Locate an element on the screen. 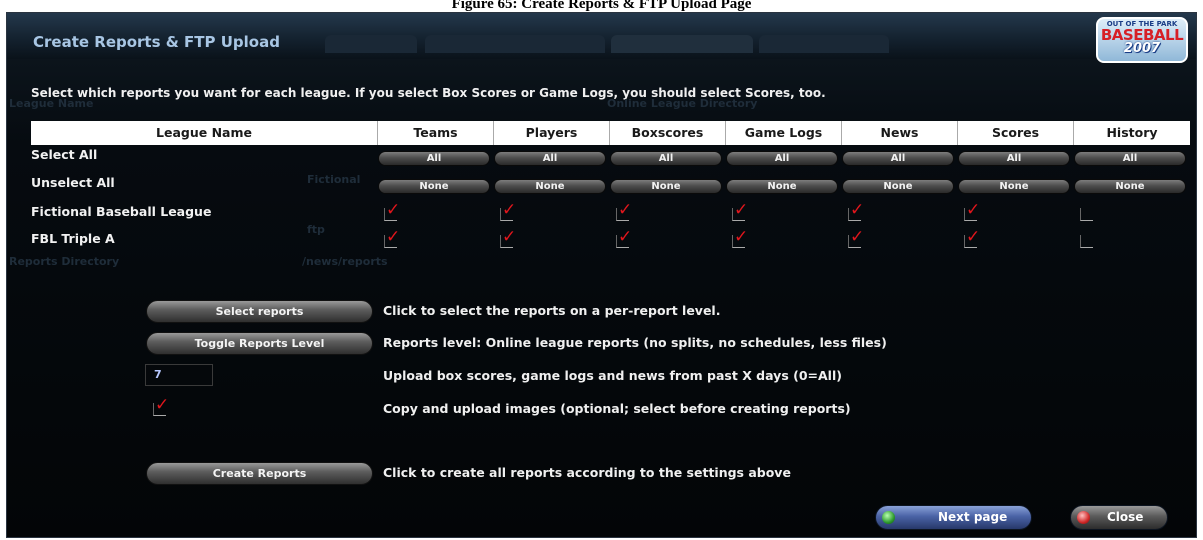 This screenshot has width=1203, height=540. unselect-all-boxscores-button: None is located at coordinates (666, 186).